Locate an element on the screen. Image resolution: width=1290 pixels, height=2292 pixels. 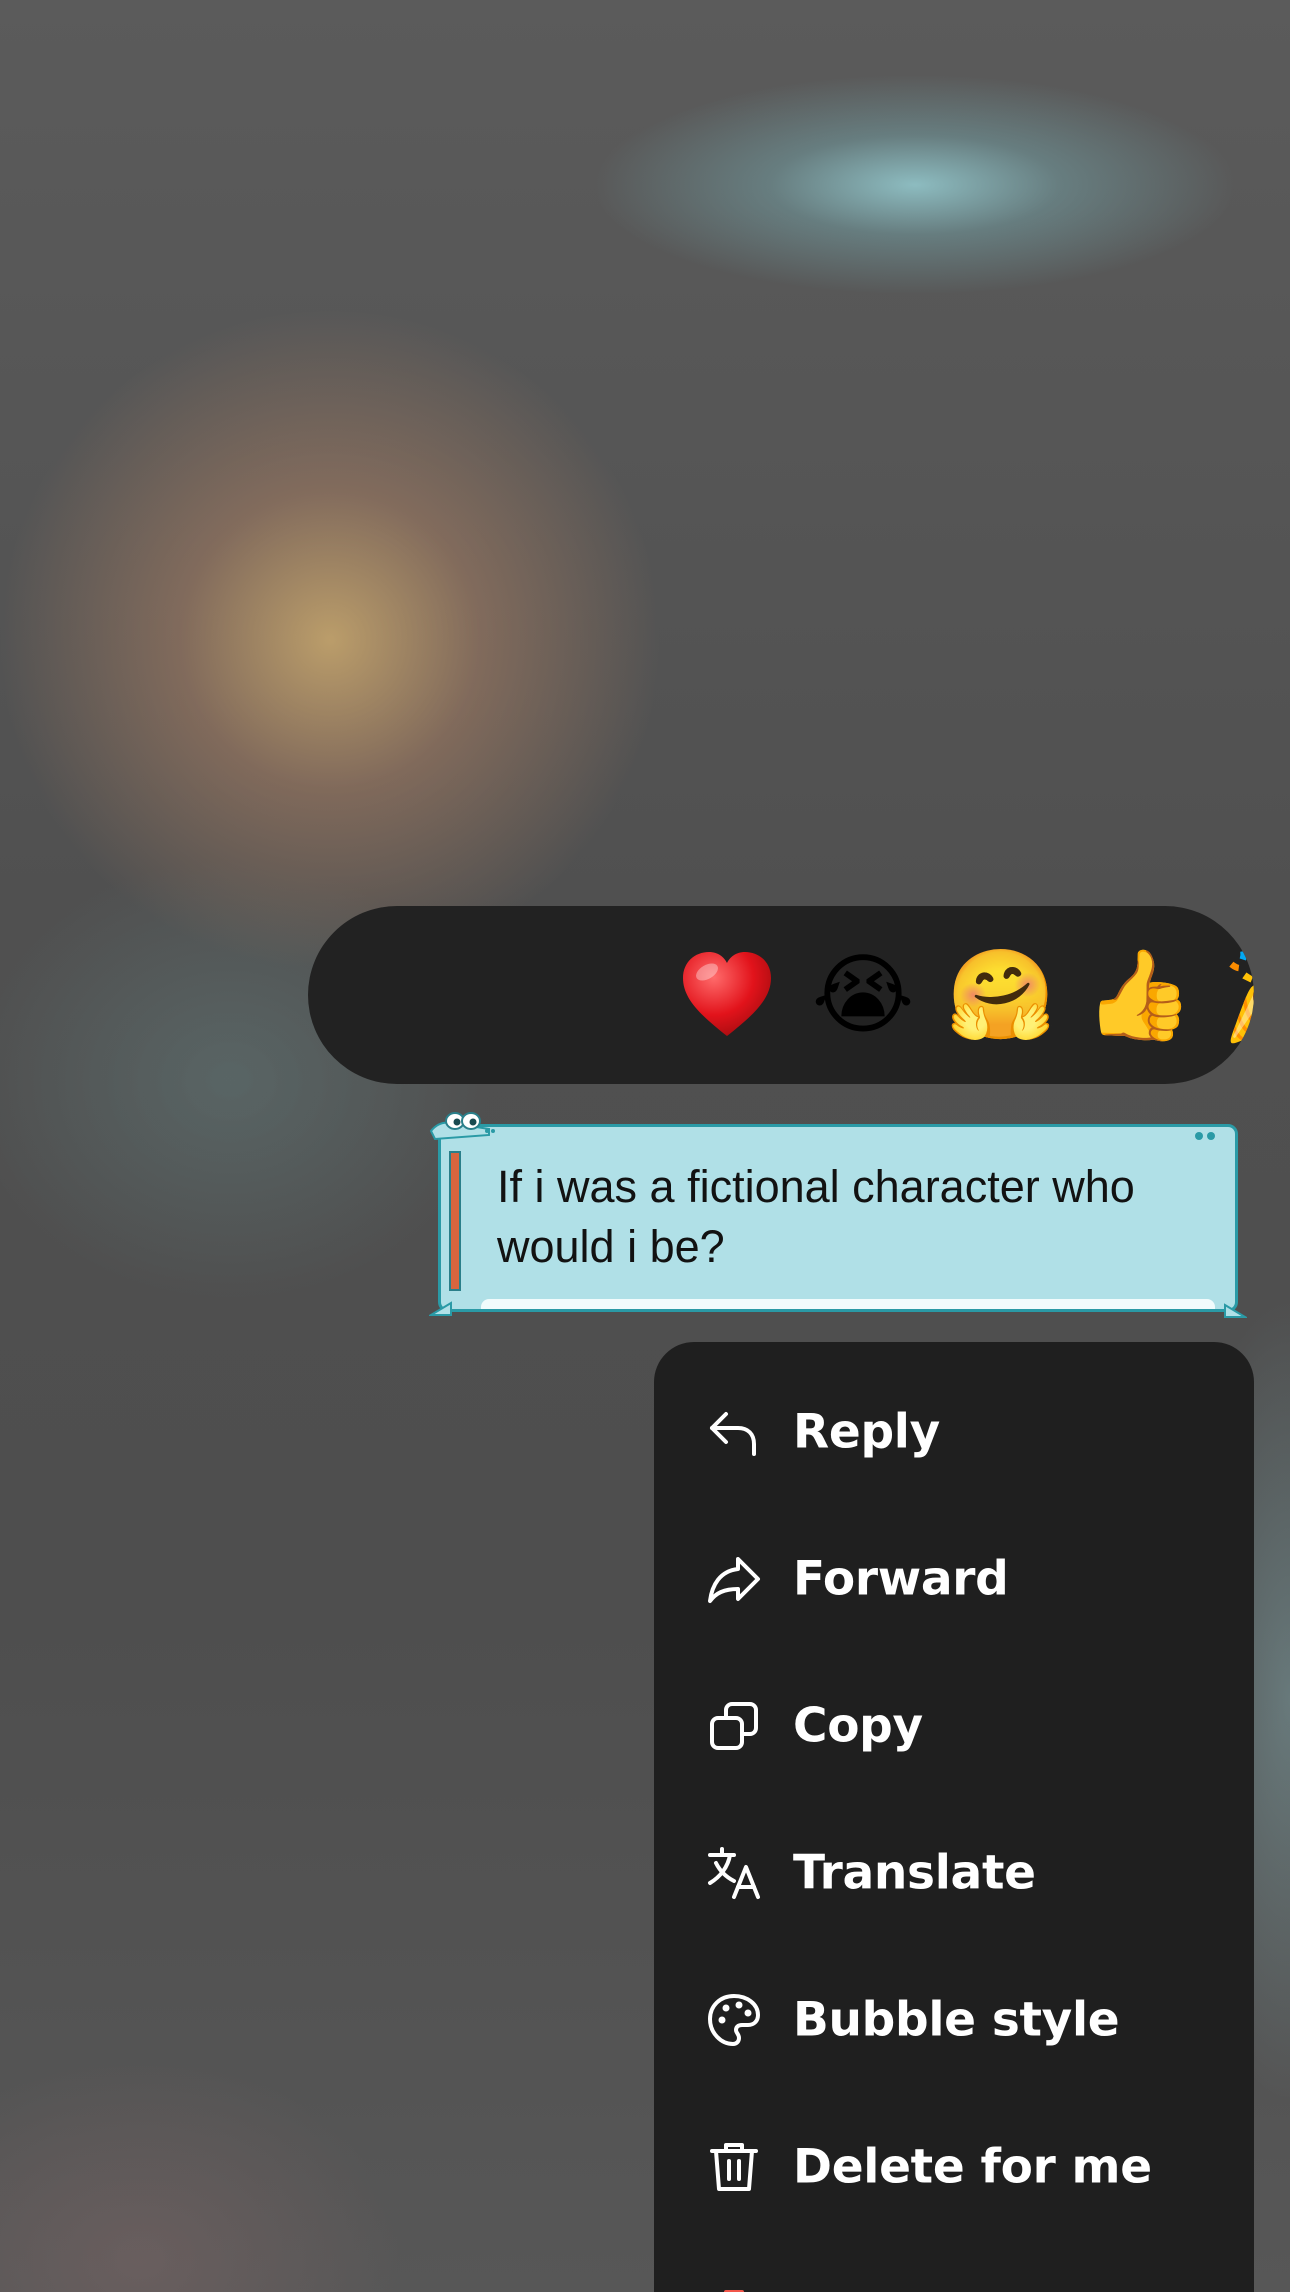
party-popper-icon: 🎉 is located at coordinates (1238, 995).